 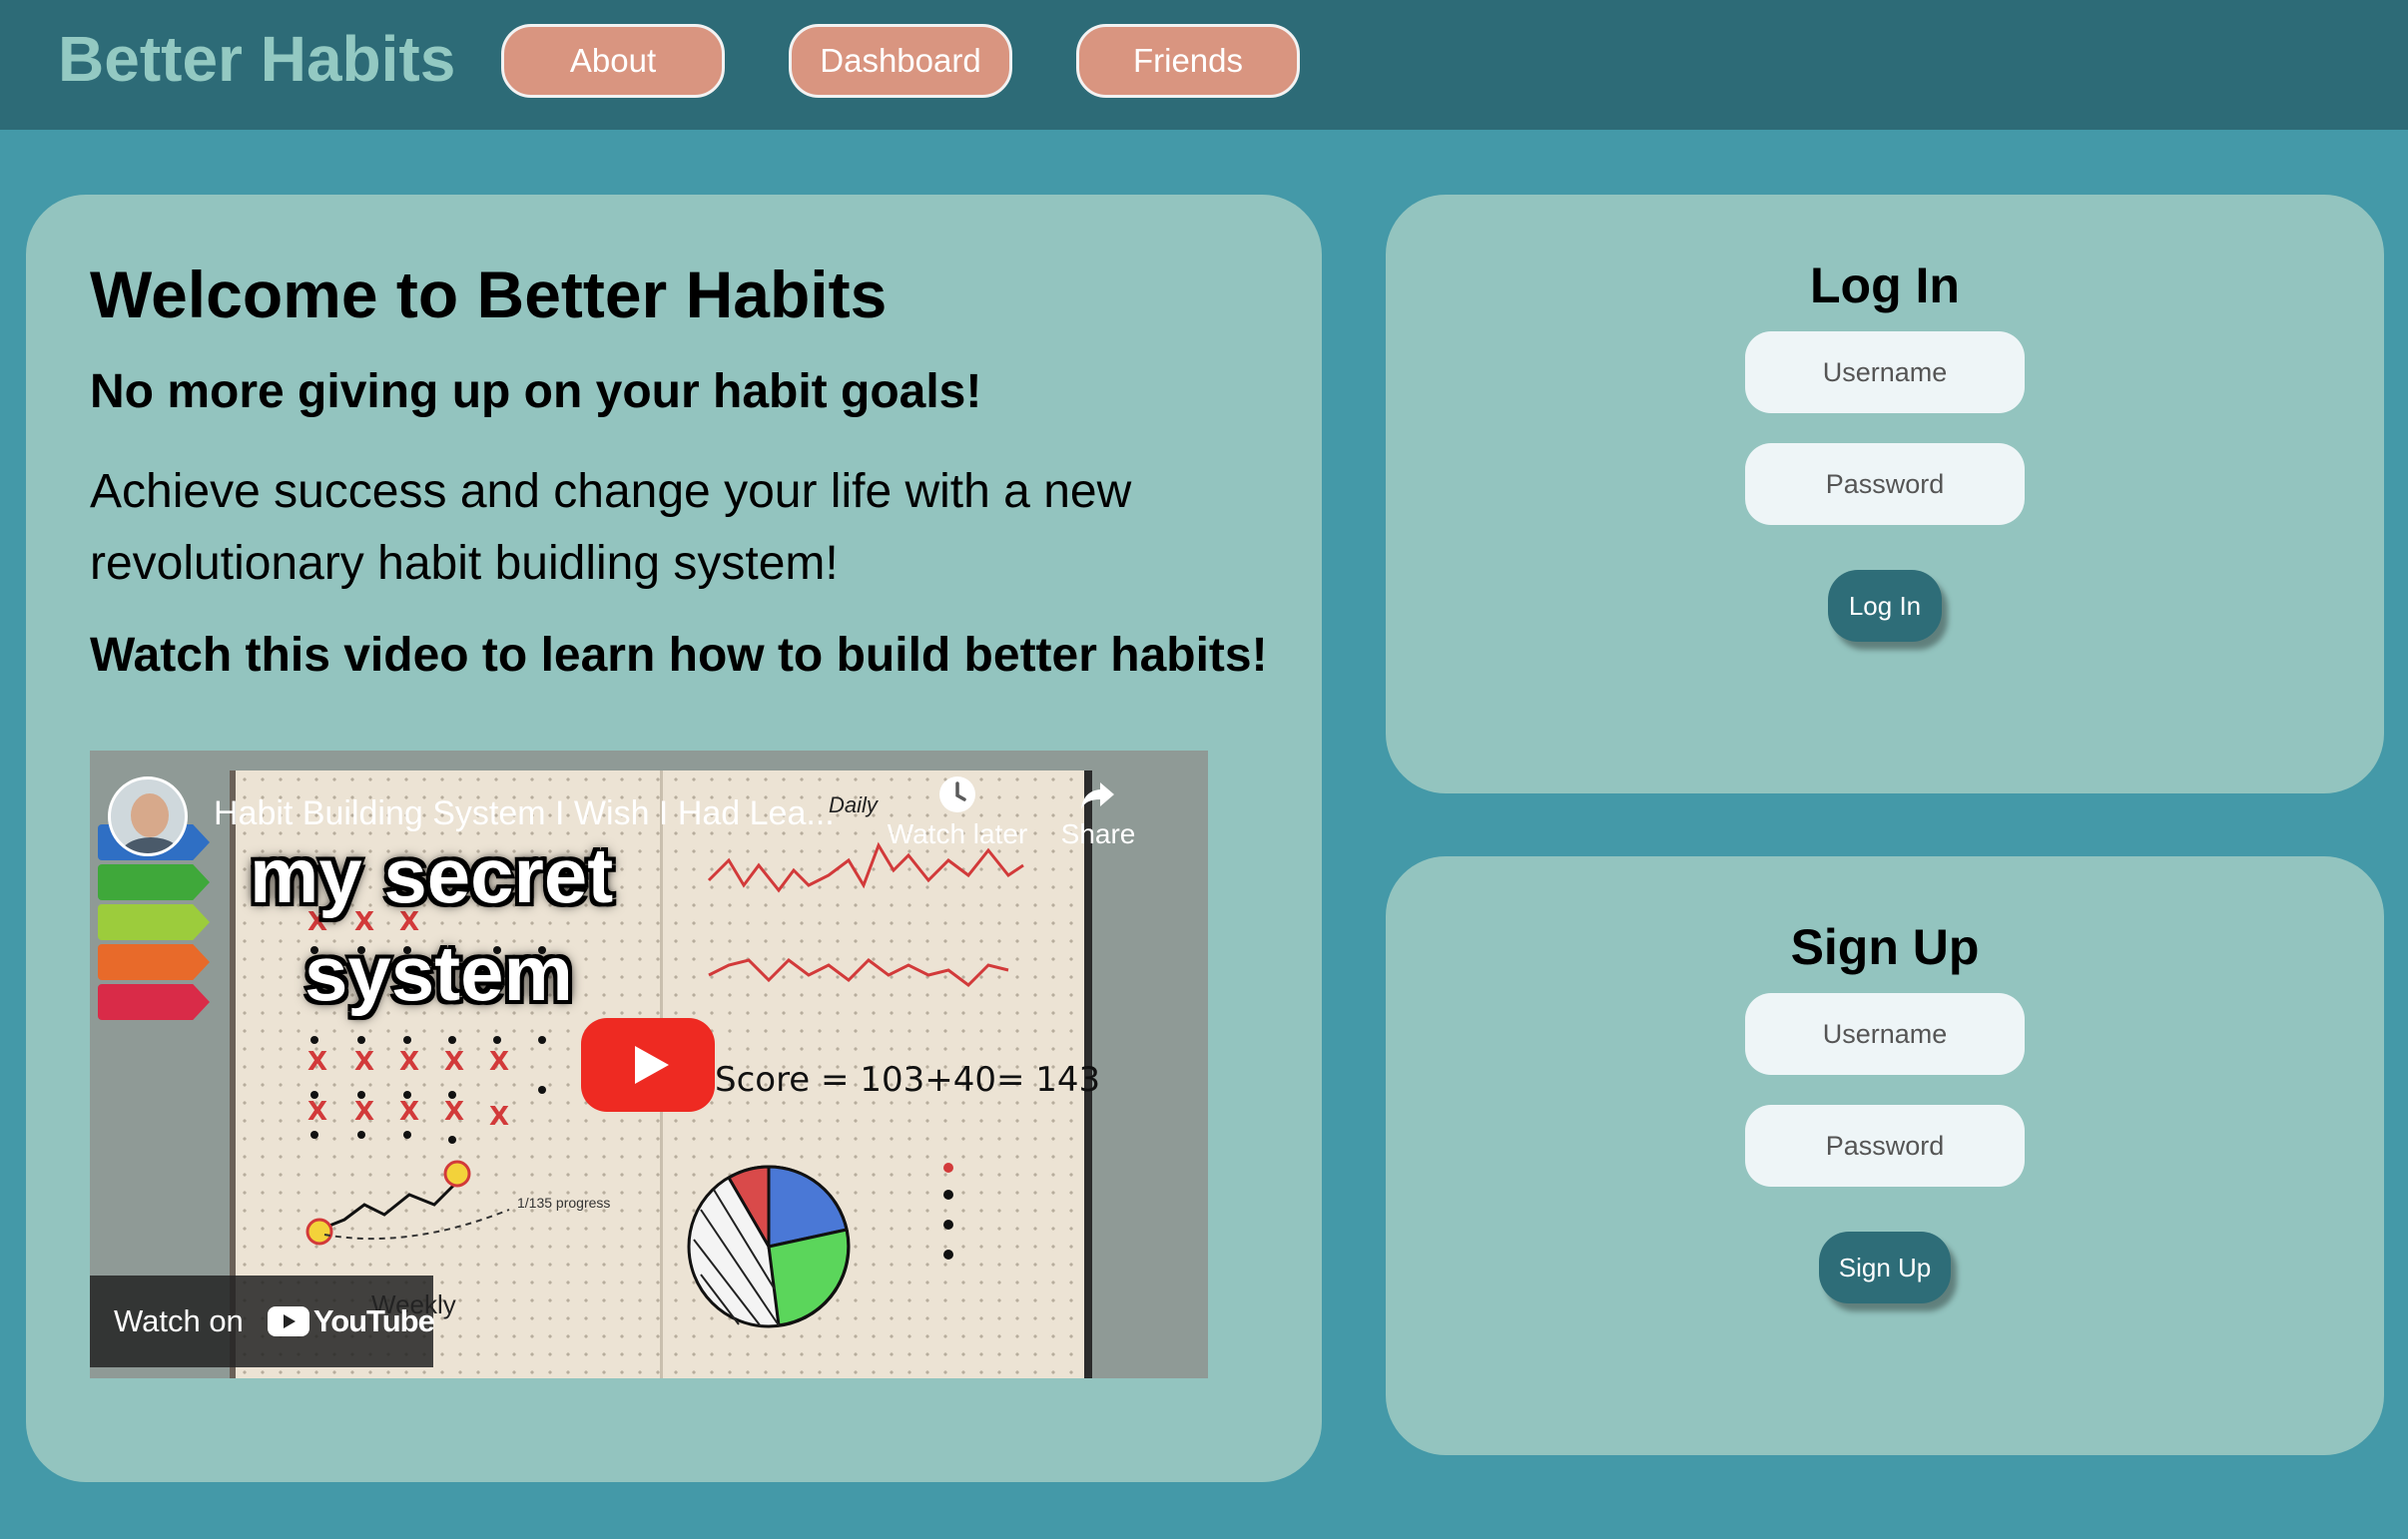 I want to click on signup-username-input, so click(x=1885, y=1034).